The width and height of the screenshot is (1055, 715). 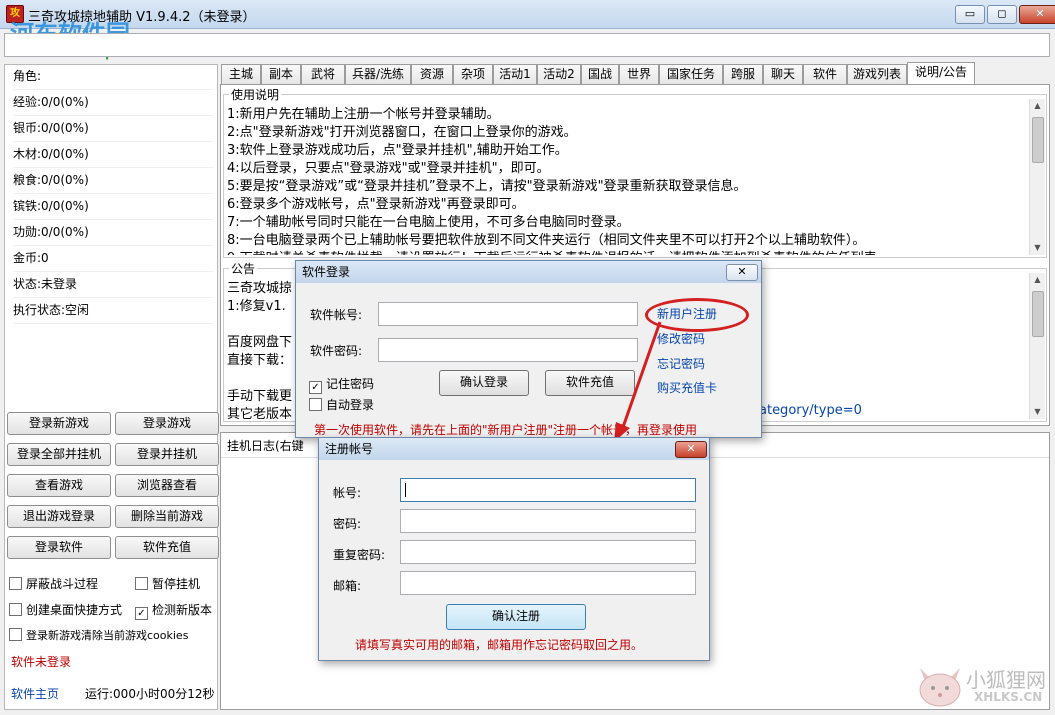 I want to click on software-home-link: 软件主页, so click(x=35, y=693).